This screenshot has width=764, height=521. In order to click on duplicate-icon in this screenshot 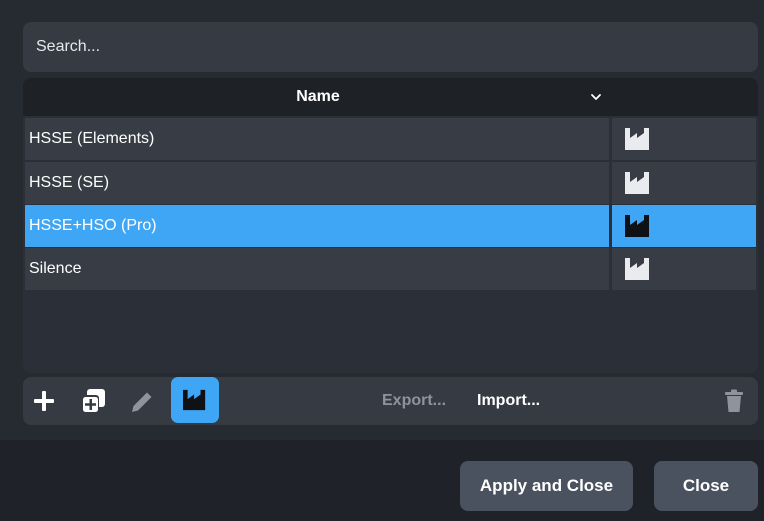, I will do `click(93, 401)`.